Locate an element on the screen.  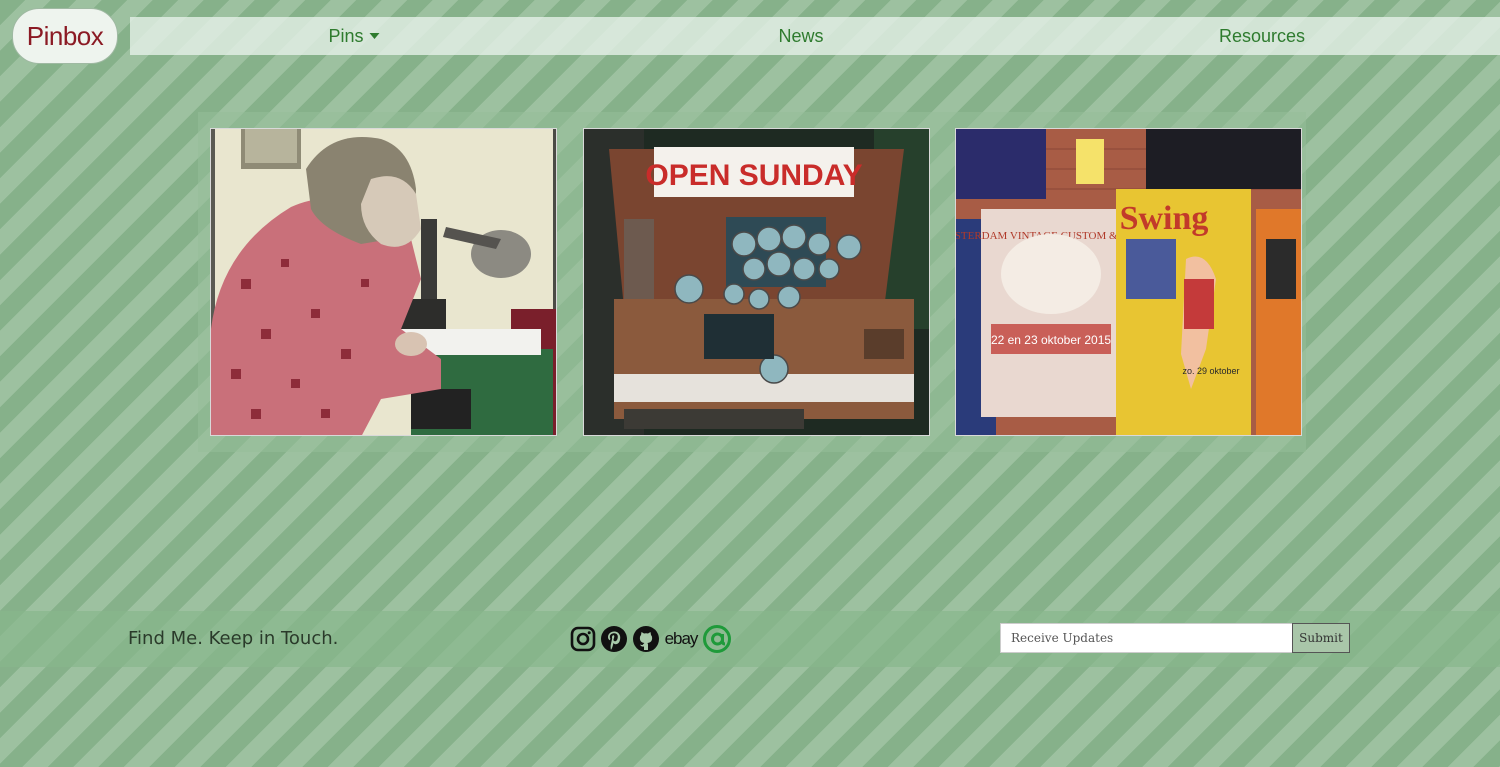
pinterest-icon is located at coordinates (614, 639).